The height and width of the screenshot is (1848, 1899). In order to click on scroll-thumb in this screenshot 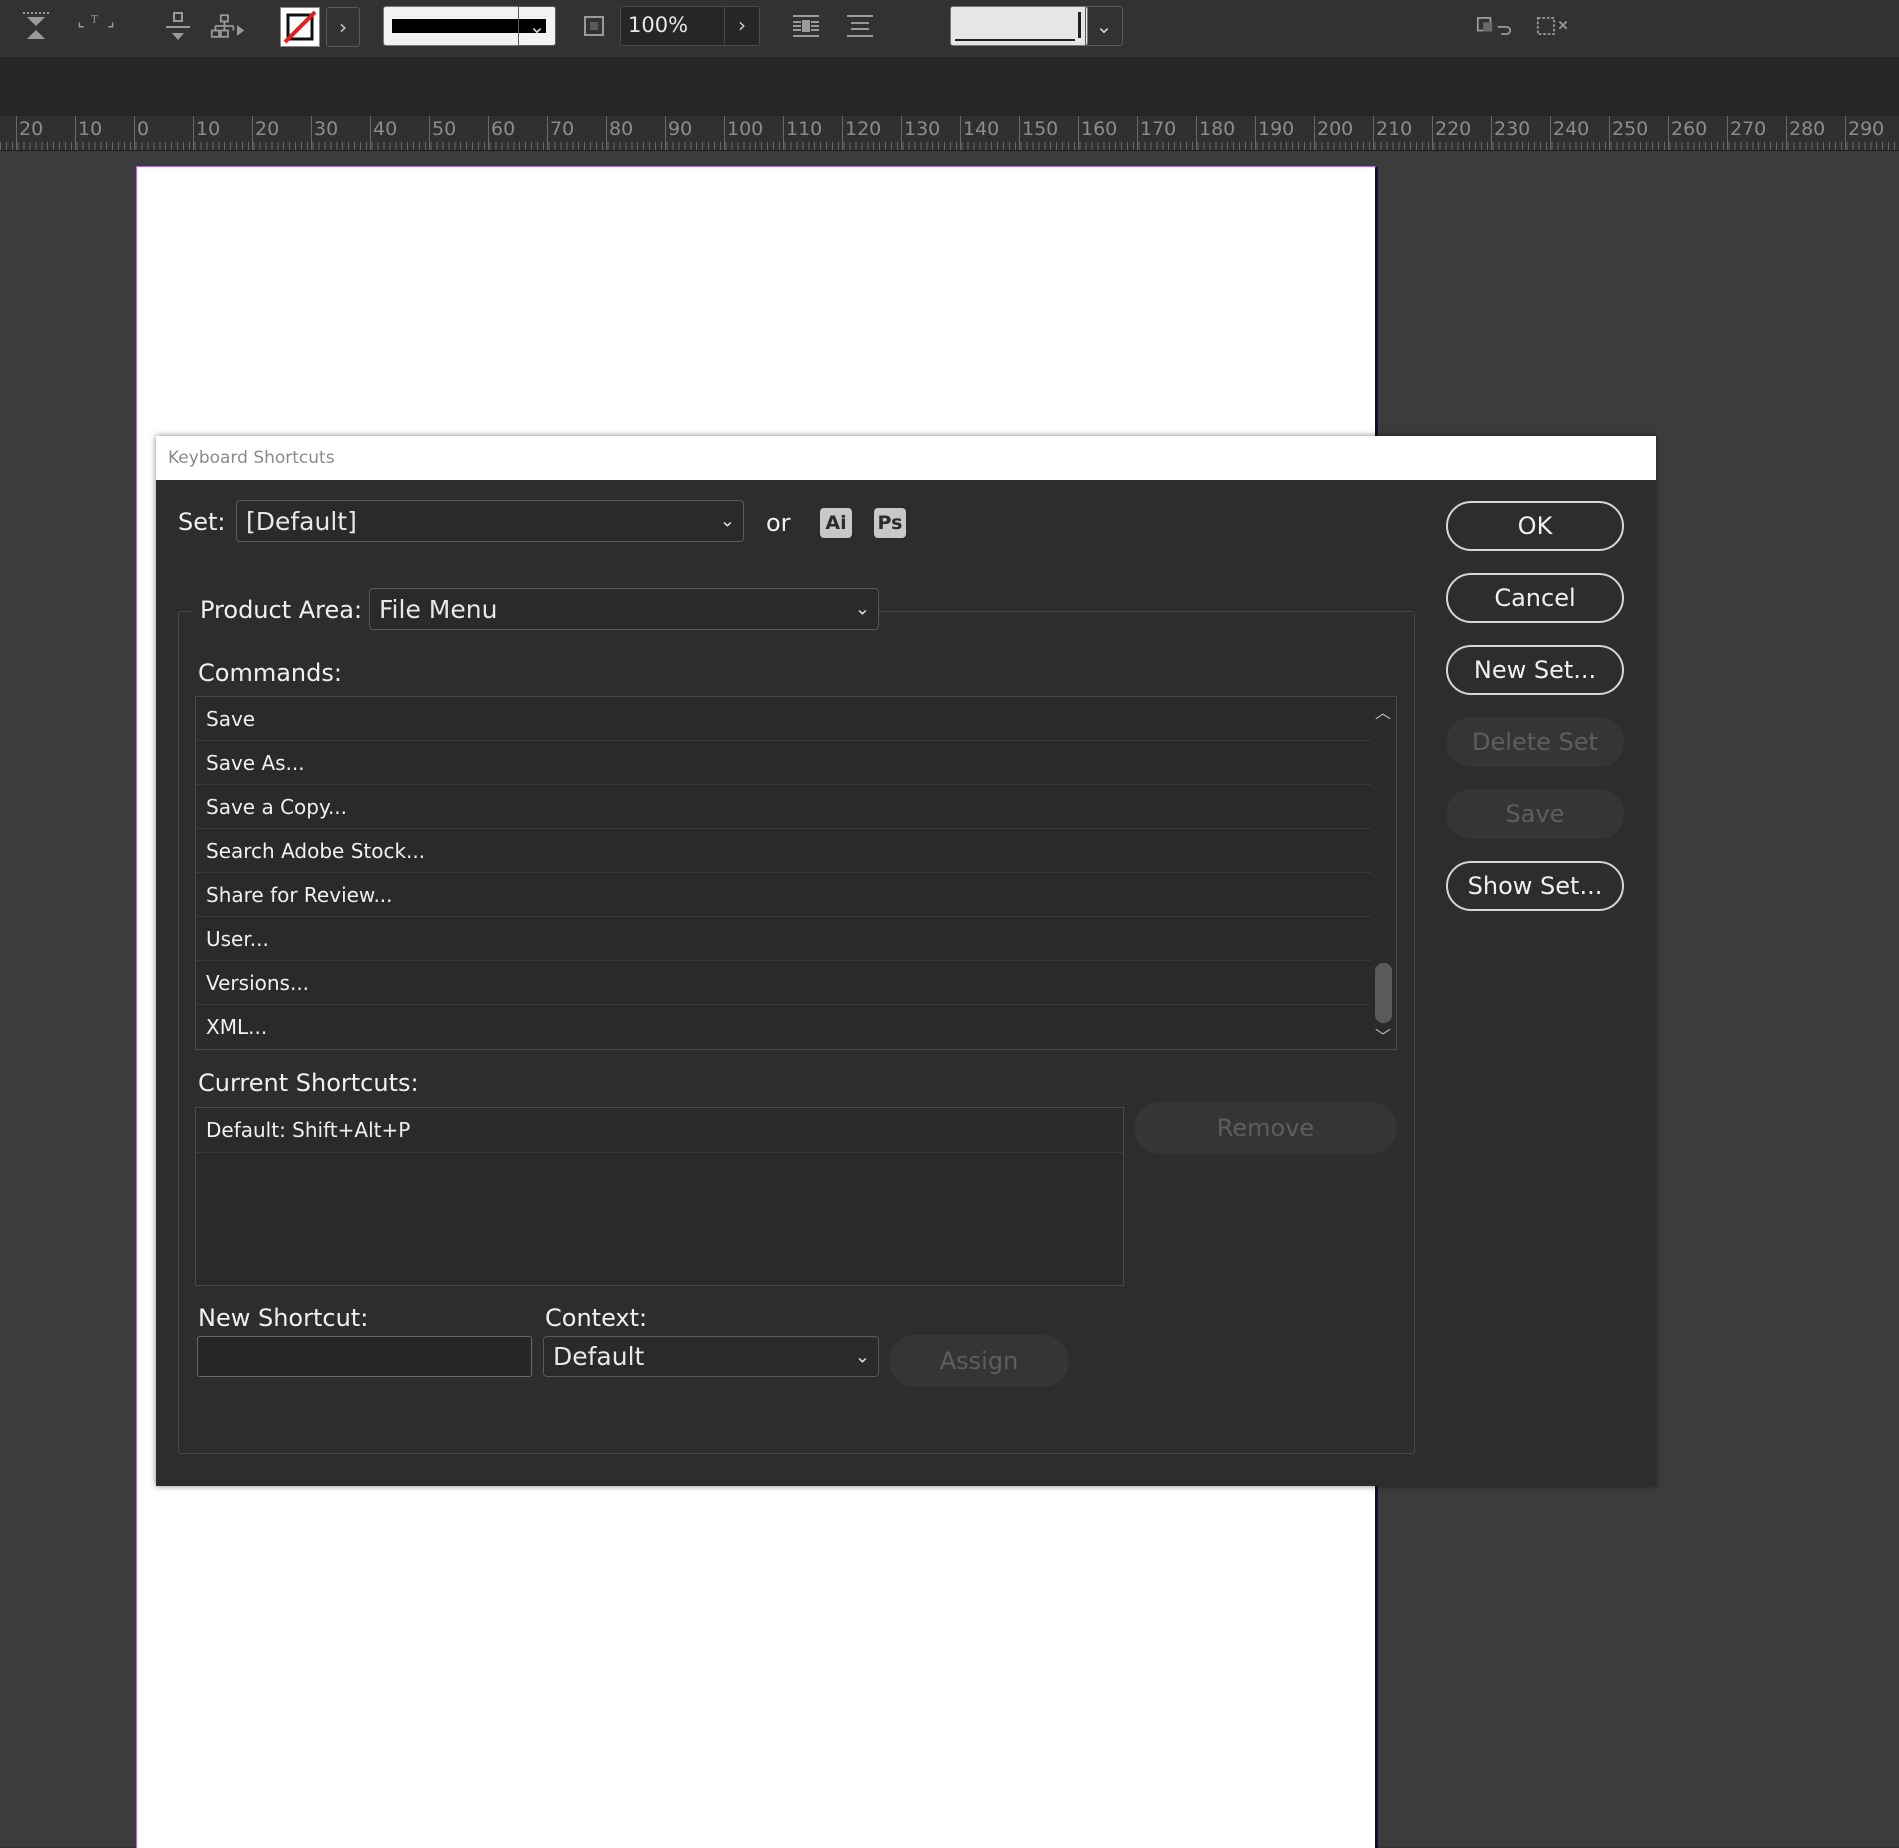, I will do `click(1383, 993)`.